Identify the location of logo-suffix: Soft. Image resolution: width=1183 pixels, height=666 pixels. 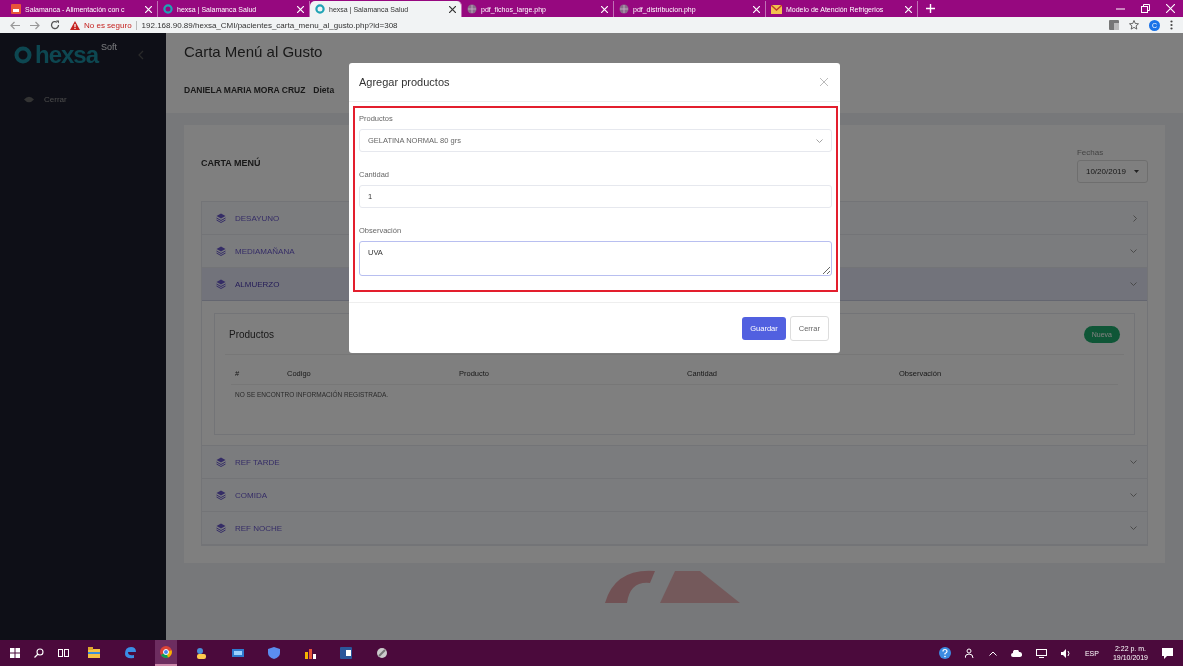
(109, 47).